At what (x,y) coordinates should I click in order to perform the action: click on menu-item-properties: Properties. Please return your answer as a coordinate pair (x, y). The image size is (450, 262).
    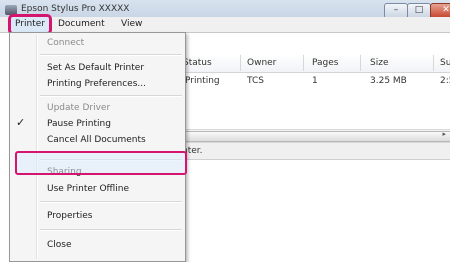
    Looking at the image, I should click on (69, 216).